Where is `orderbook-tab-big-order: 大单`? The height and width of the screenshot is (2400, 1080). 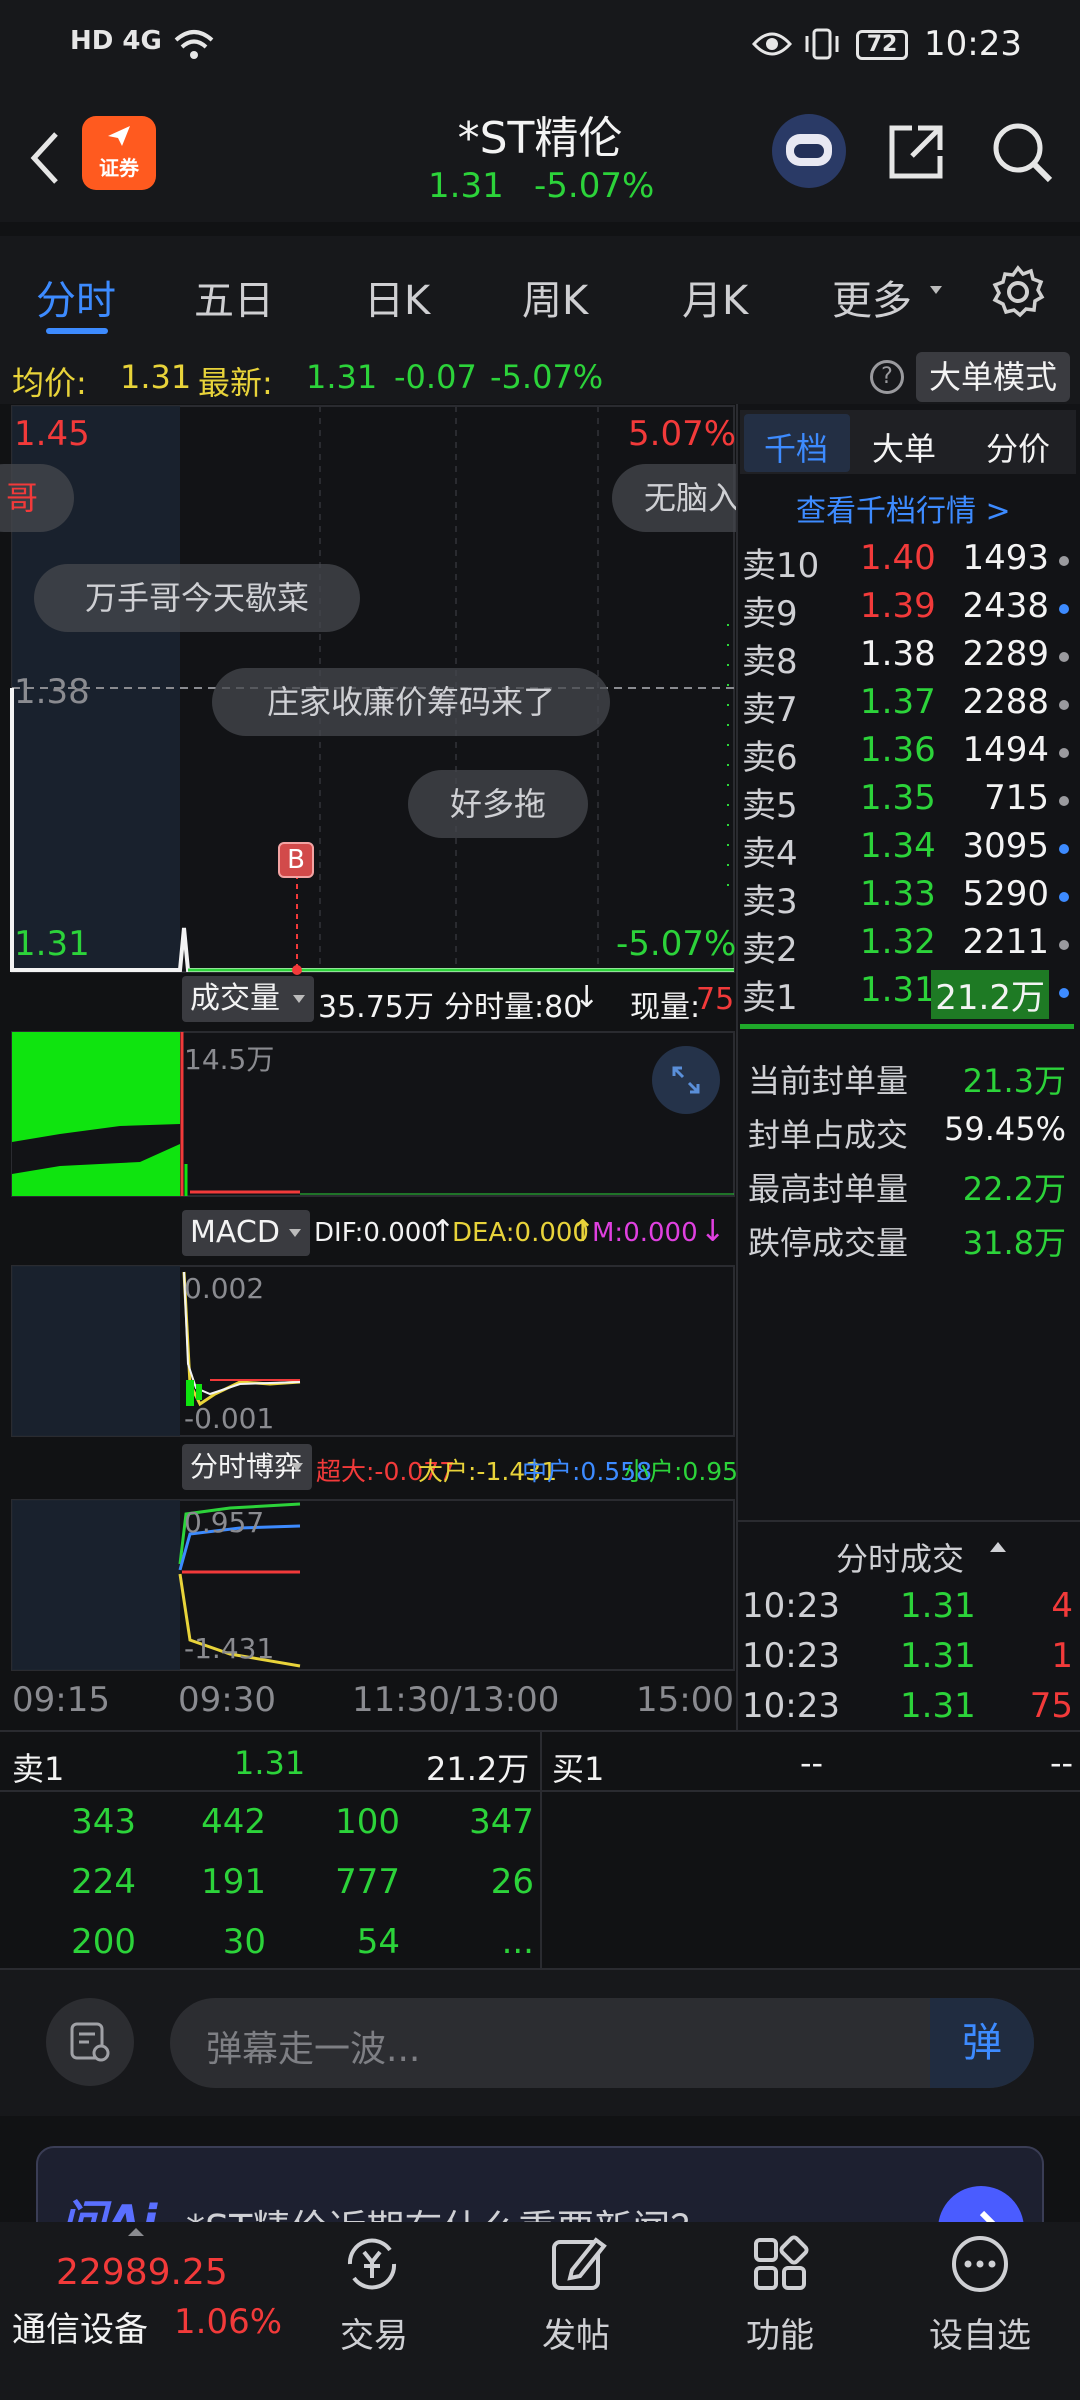
orderbook-tab-big-order: 大单 is located at coordinates (904, 447).